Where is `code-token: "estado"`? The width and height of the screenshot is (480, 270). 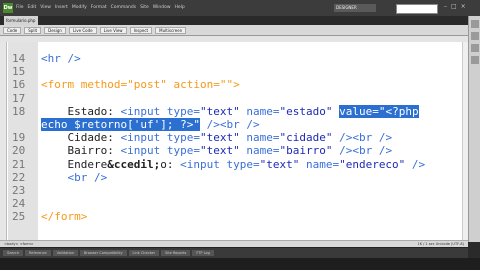 code-token: "estado" is located at coordinates (306, 111).